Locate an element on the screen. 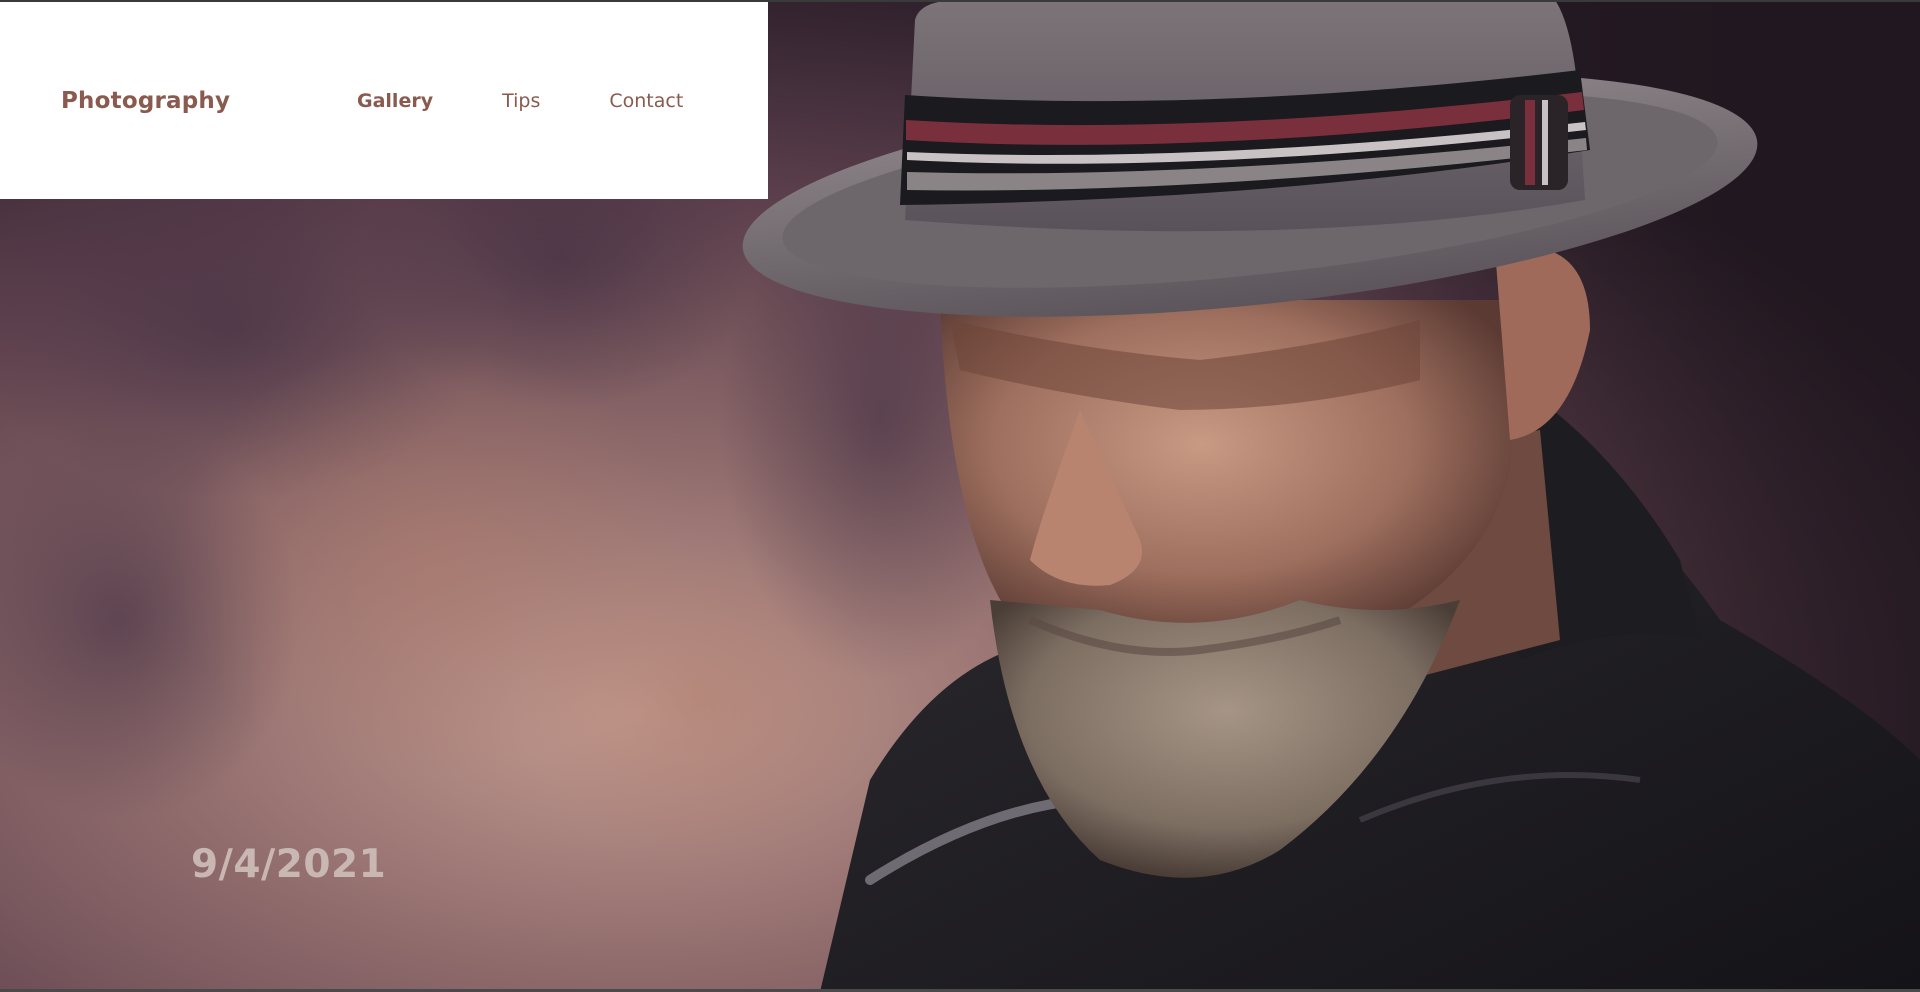  nav-link-gallery: Gallery is located at coordinates (395, 101).